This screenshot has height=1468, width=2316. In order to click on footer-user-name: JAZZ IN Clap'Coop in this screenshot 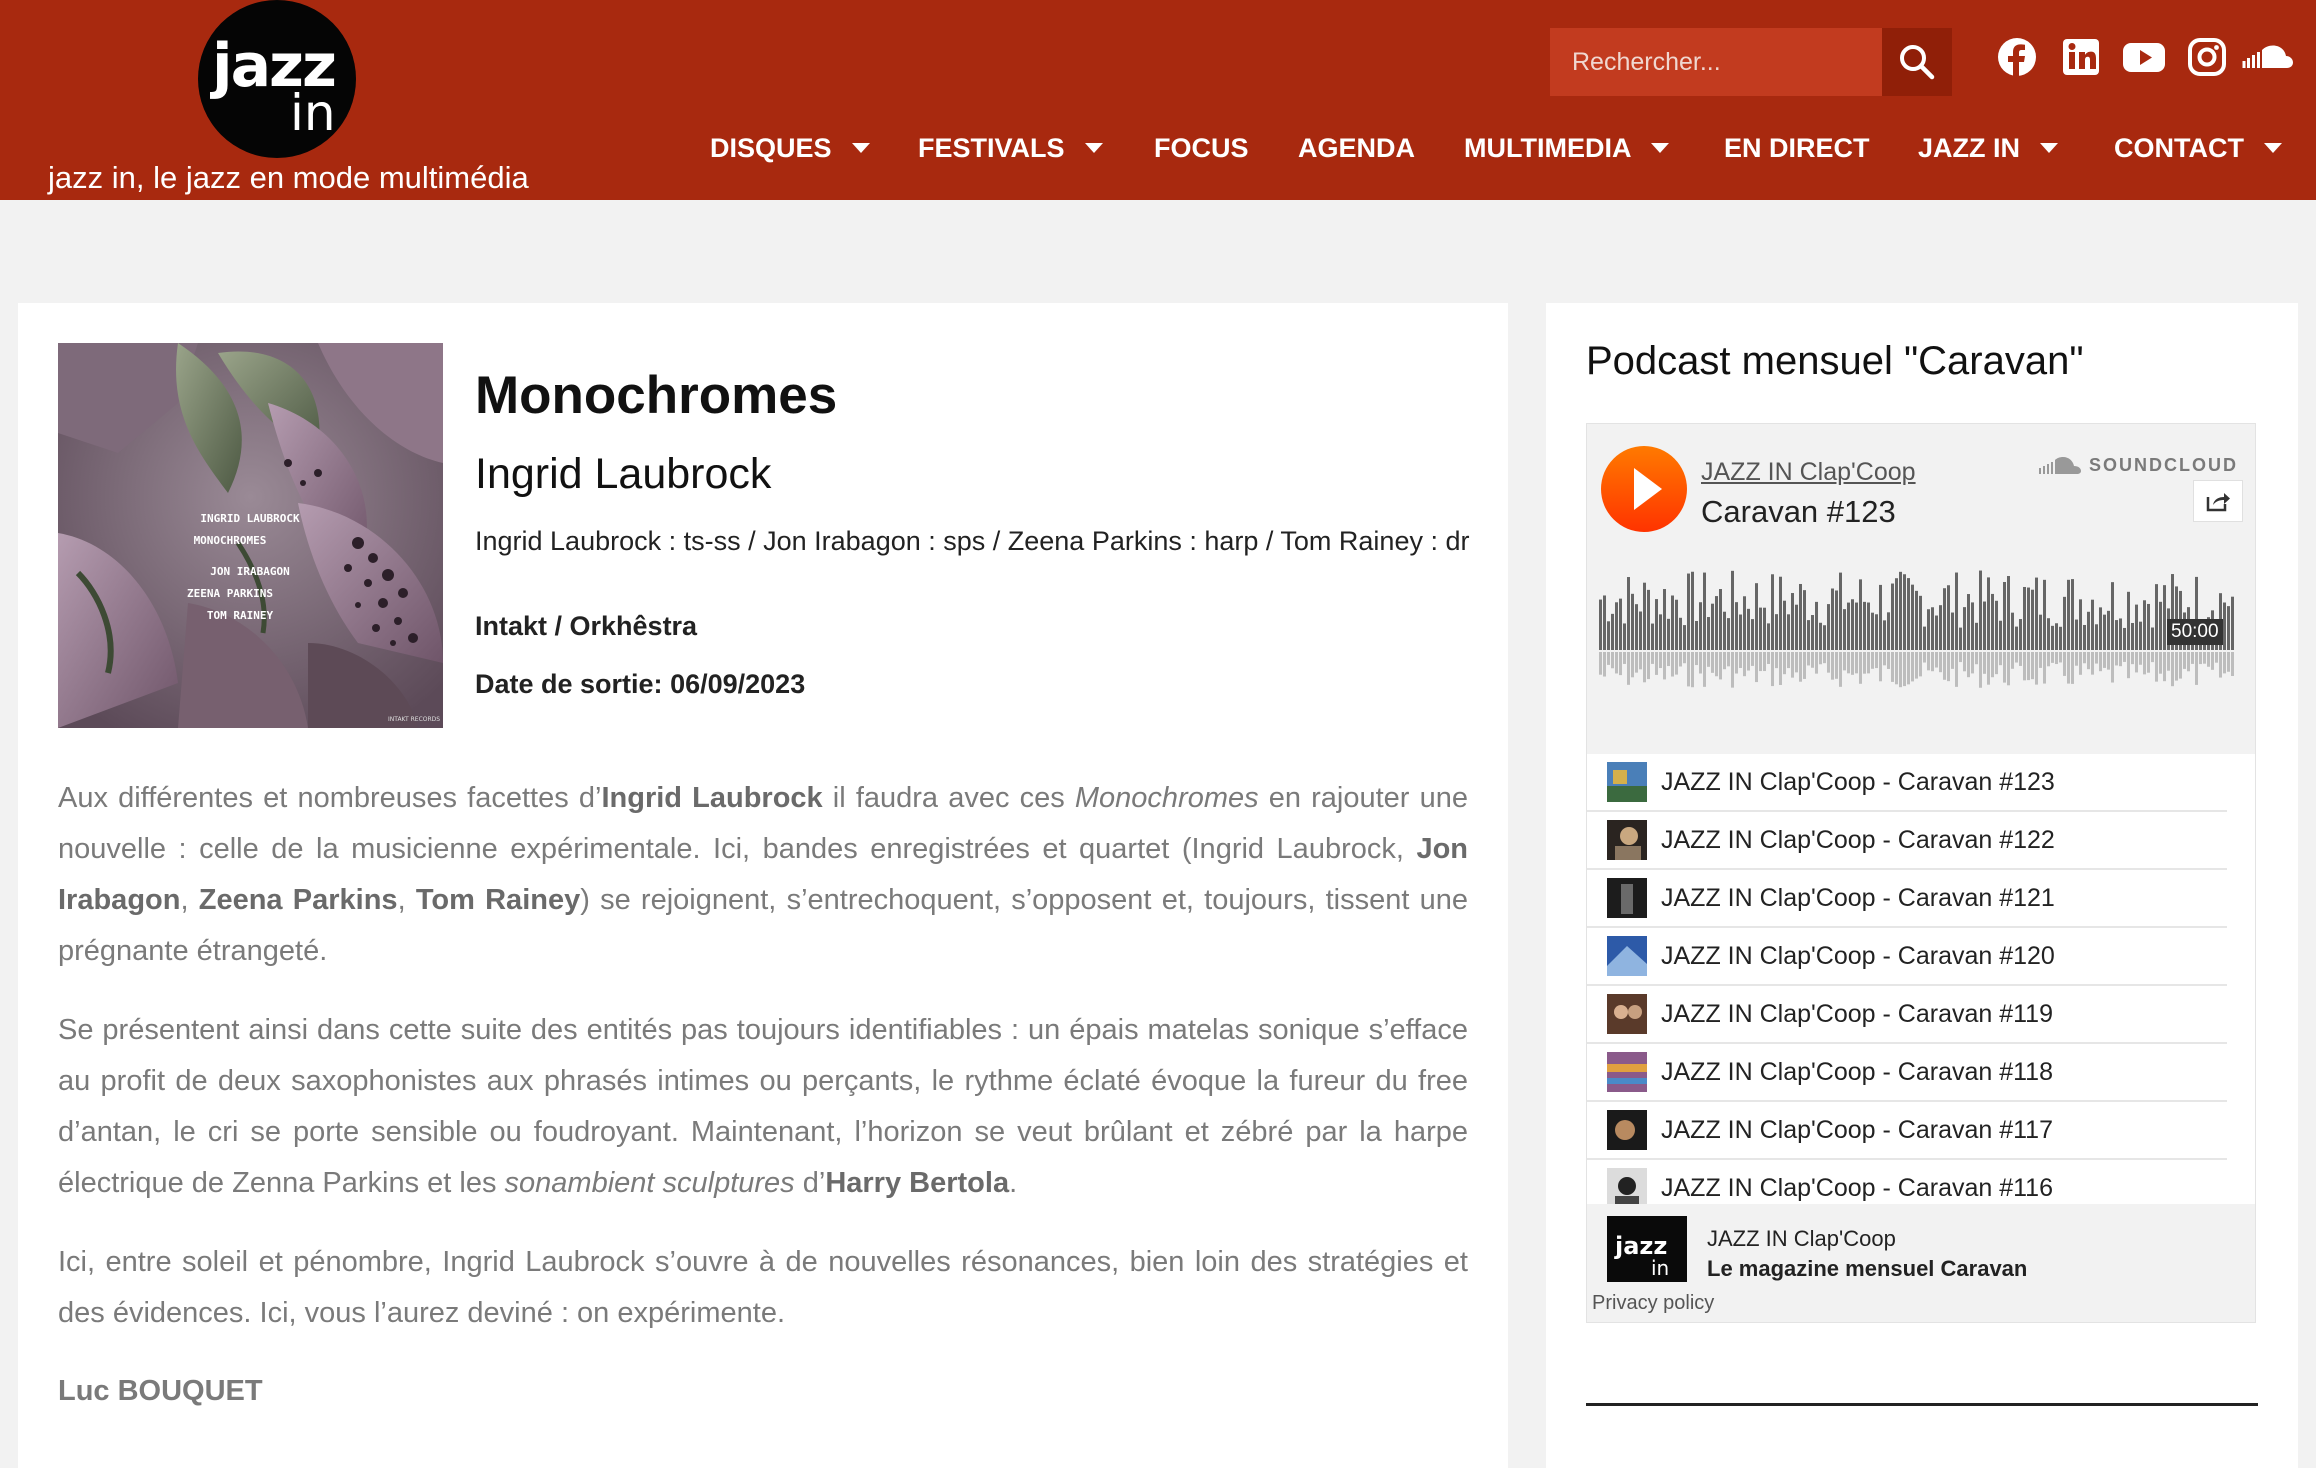, I will do `click(1801, 1239)`.